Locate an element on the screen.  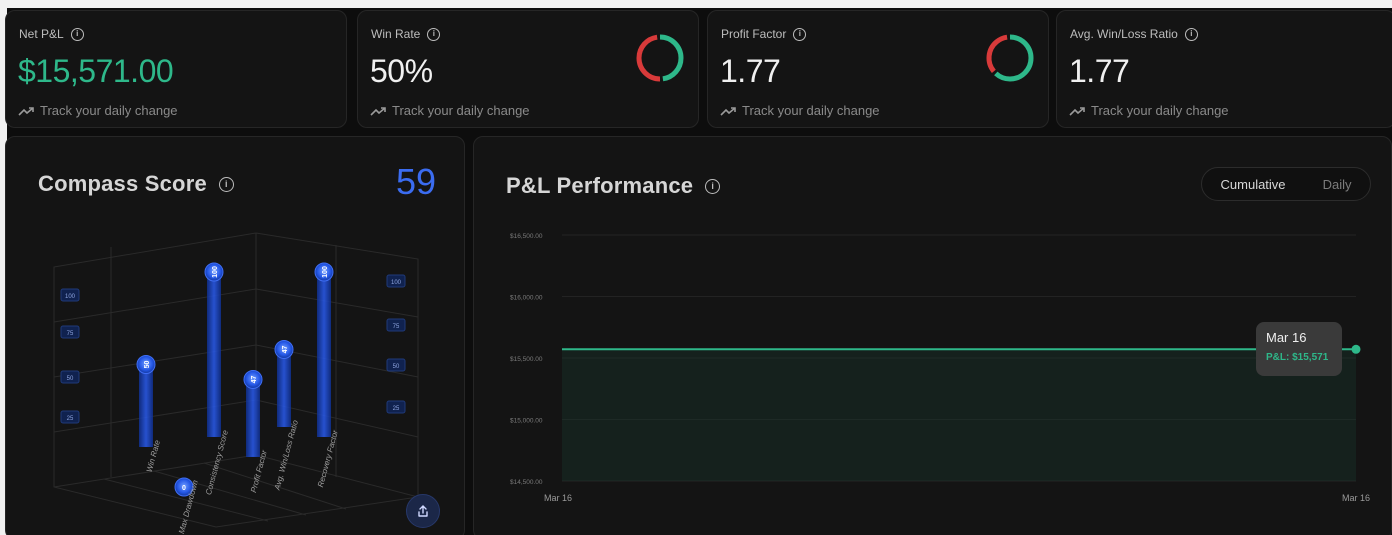
ring-loss-arc is located at coordinates (1010, 58).